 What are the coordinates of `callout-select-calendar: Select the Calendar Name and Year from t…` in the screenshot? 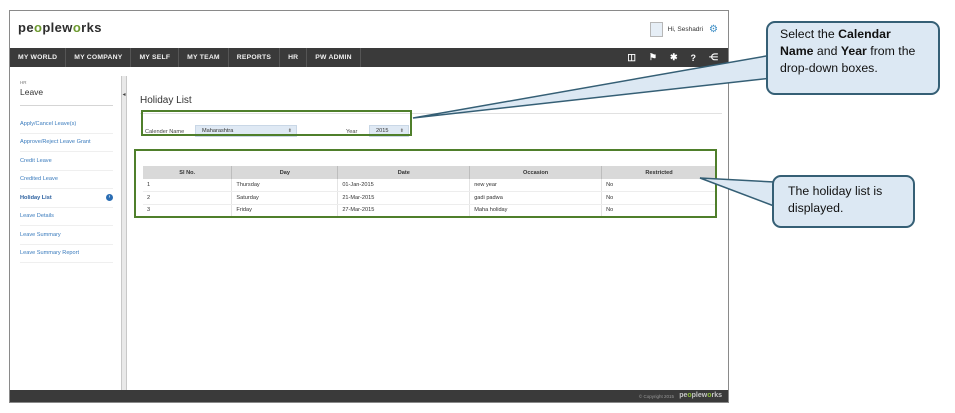 It's located at (853, 58).